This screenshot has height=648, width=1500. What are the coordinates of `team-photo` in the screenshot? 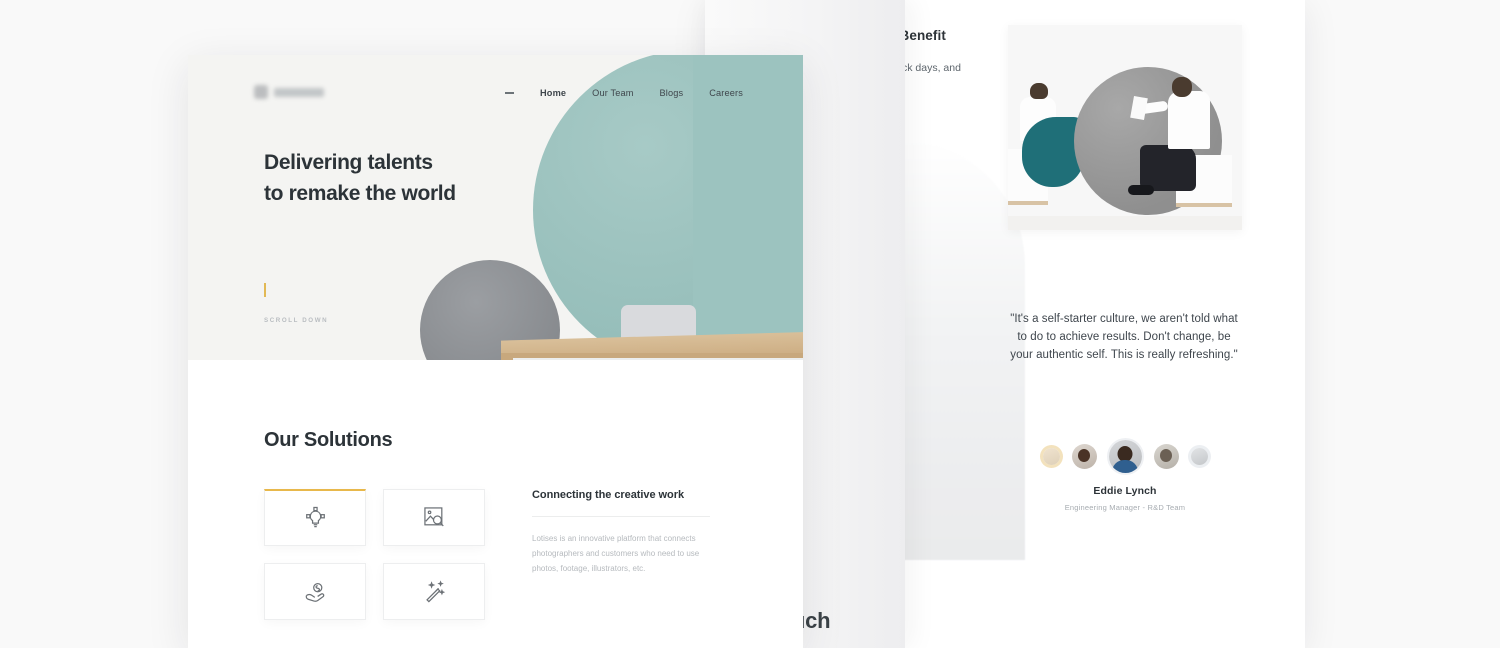 It's located at (1125, 127).